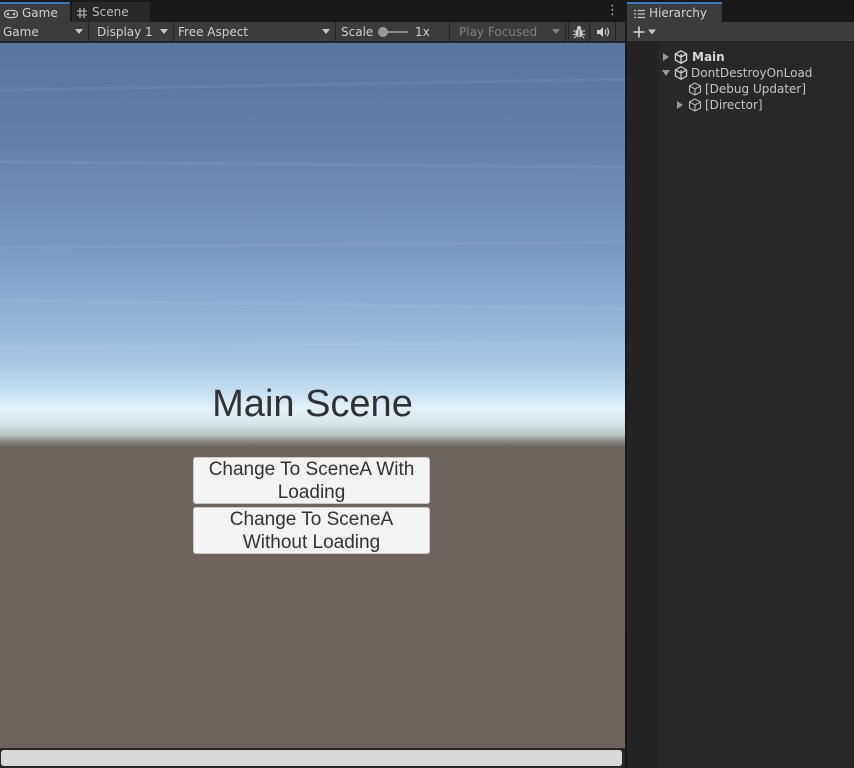 The height and width of the screenshot is (768, 854). Describe the element at coordinates (756, 89) in the screenshot. I see `hierarchy-item-label: [Debug Updater]` at that location.